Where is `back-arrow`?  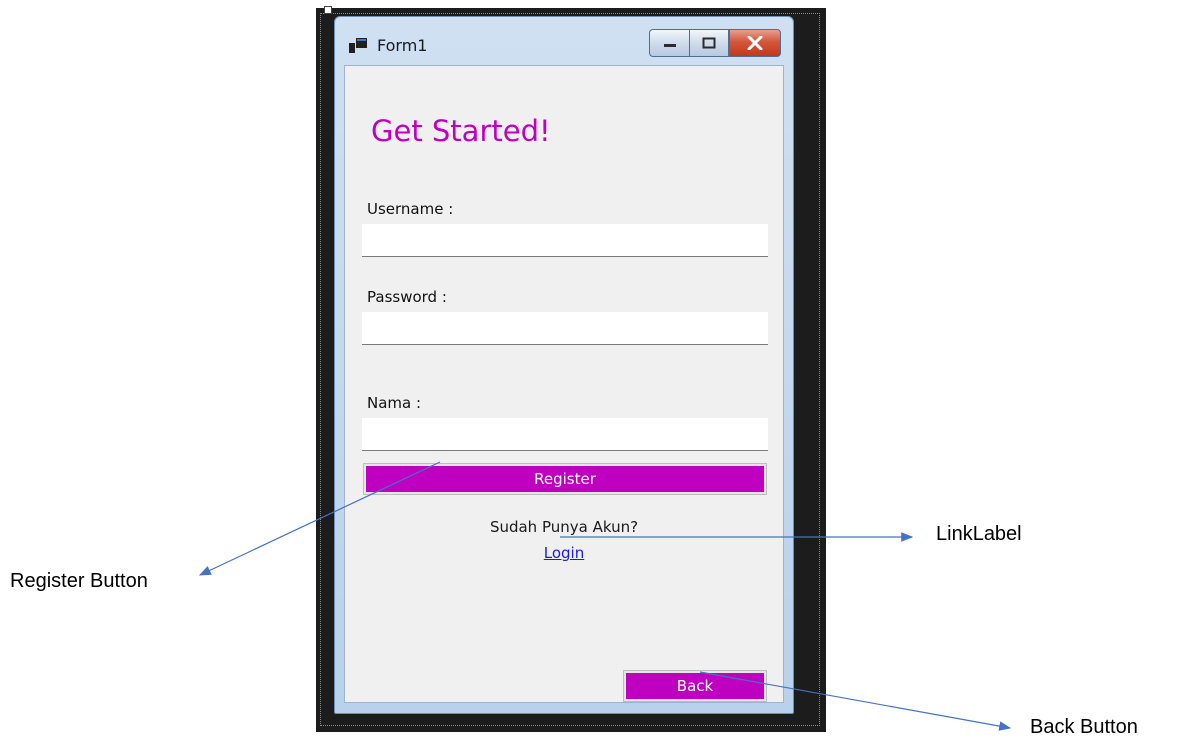 back-arrow is located at coordinates (855, 701).